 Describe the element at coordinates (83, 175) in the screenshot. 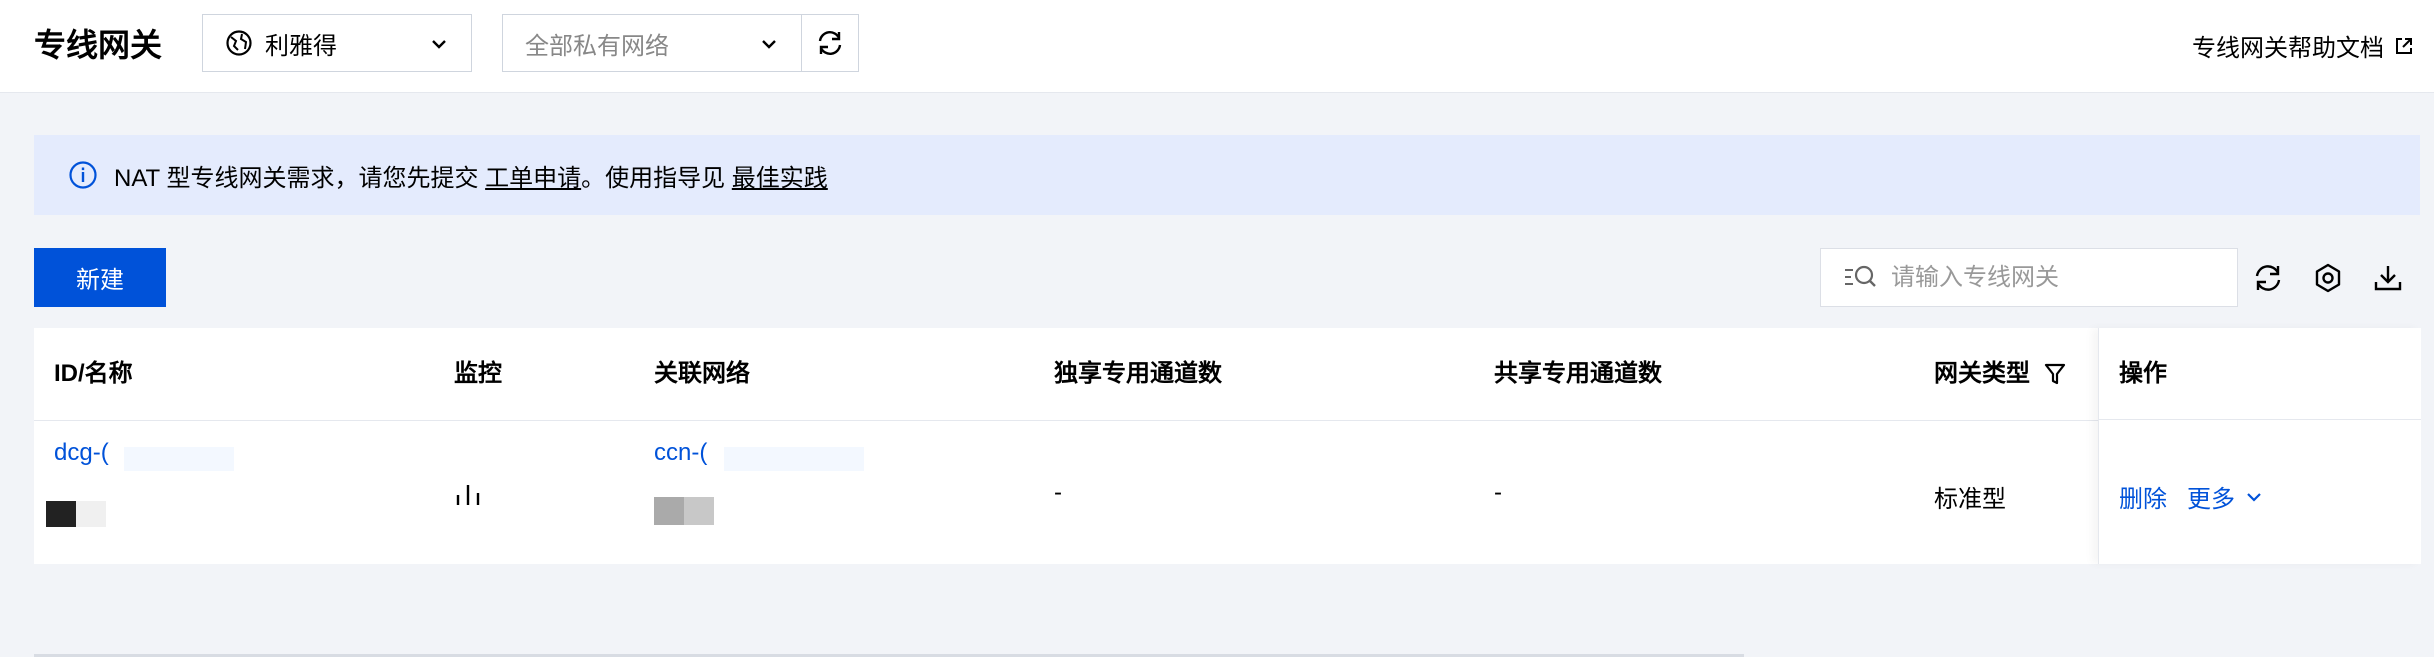

I see `info-icon` at that location.